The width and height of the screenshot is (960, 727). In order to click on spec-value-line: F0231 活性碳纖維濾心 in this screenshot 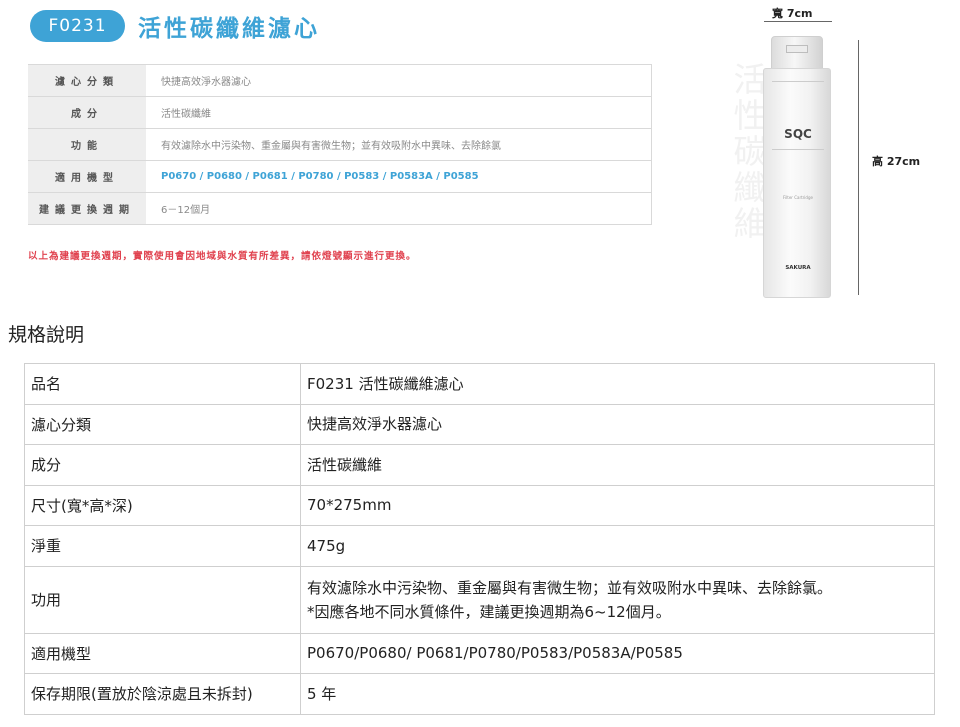, I will do `click(385, 383)`.